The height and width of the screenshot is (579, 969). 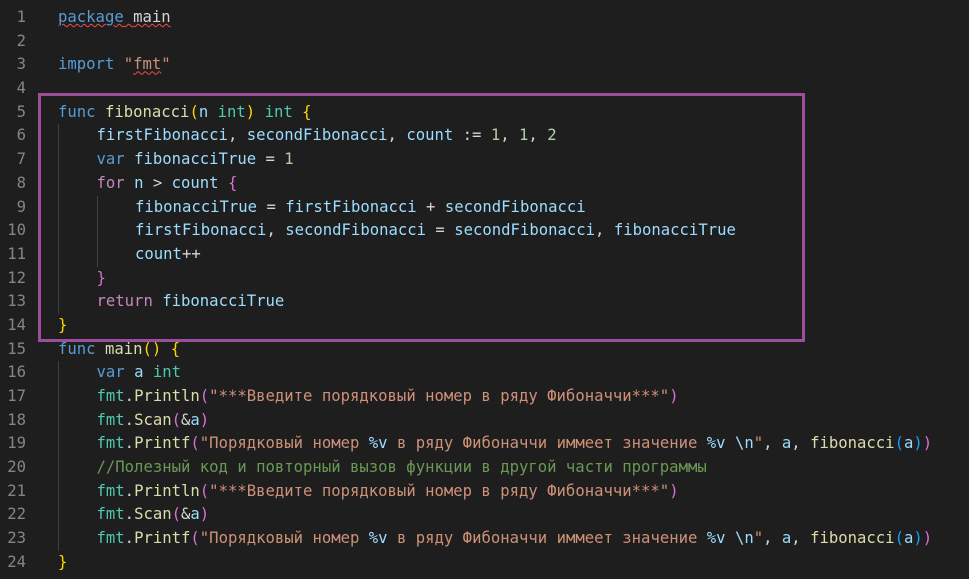 I want to click on code-token: for, so click(x=110, y=182).